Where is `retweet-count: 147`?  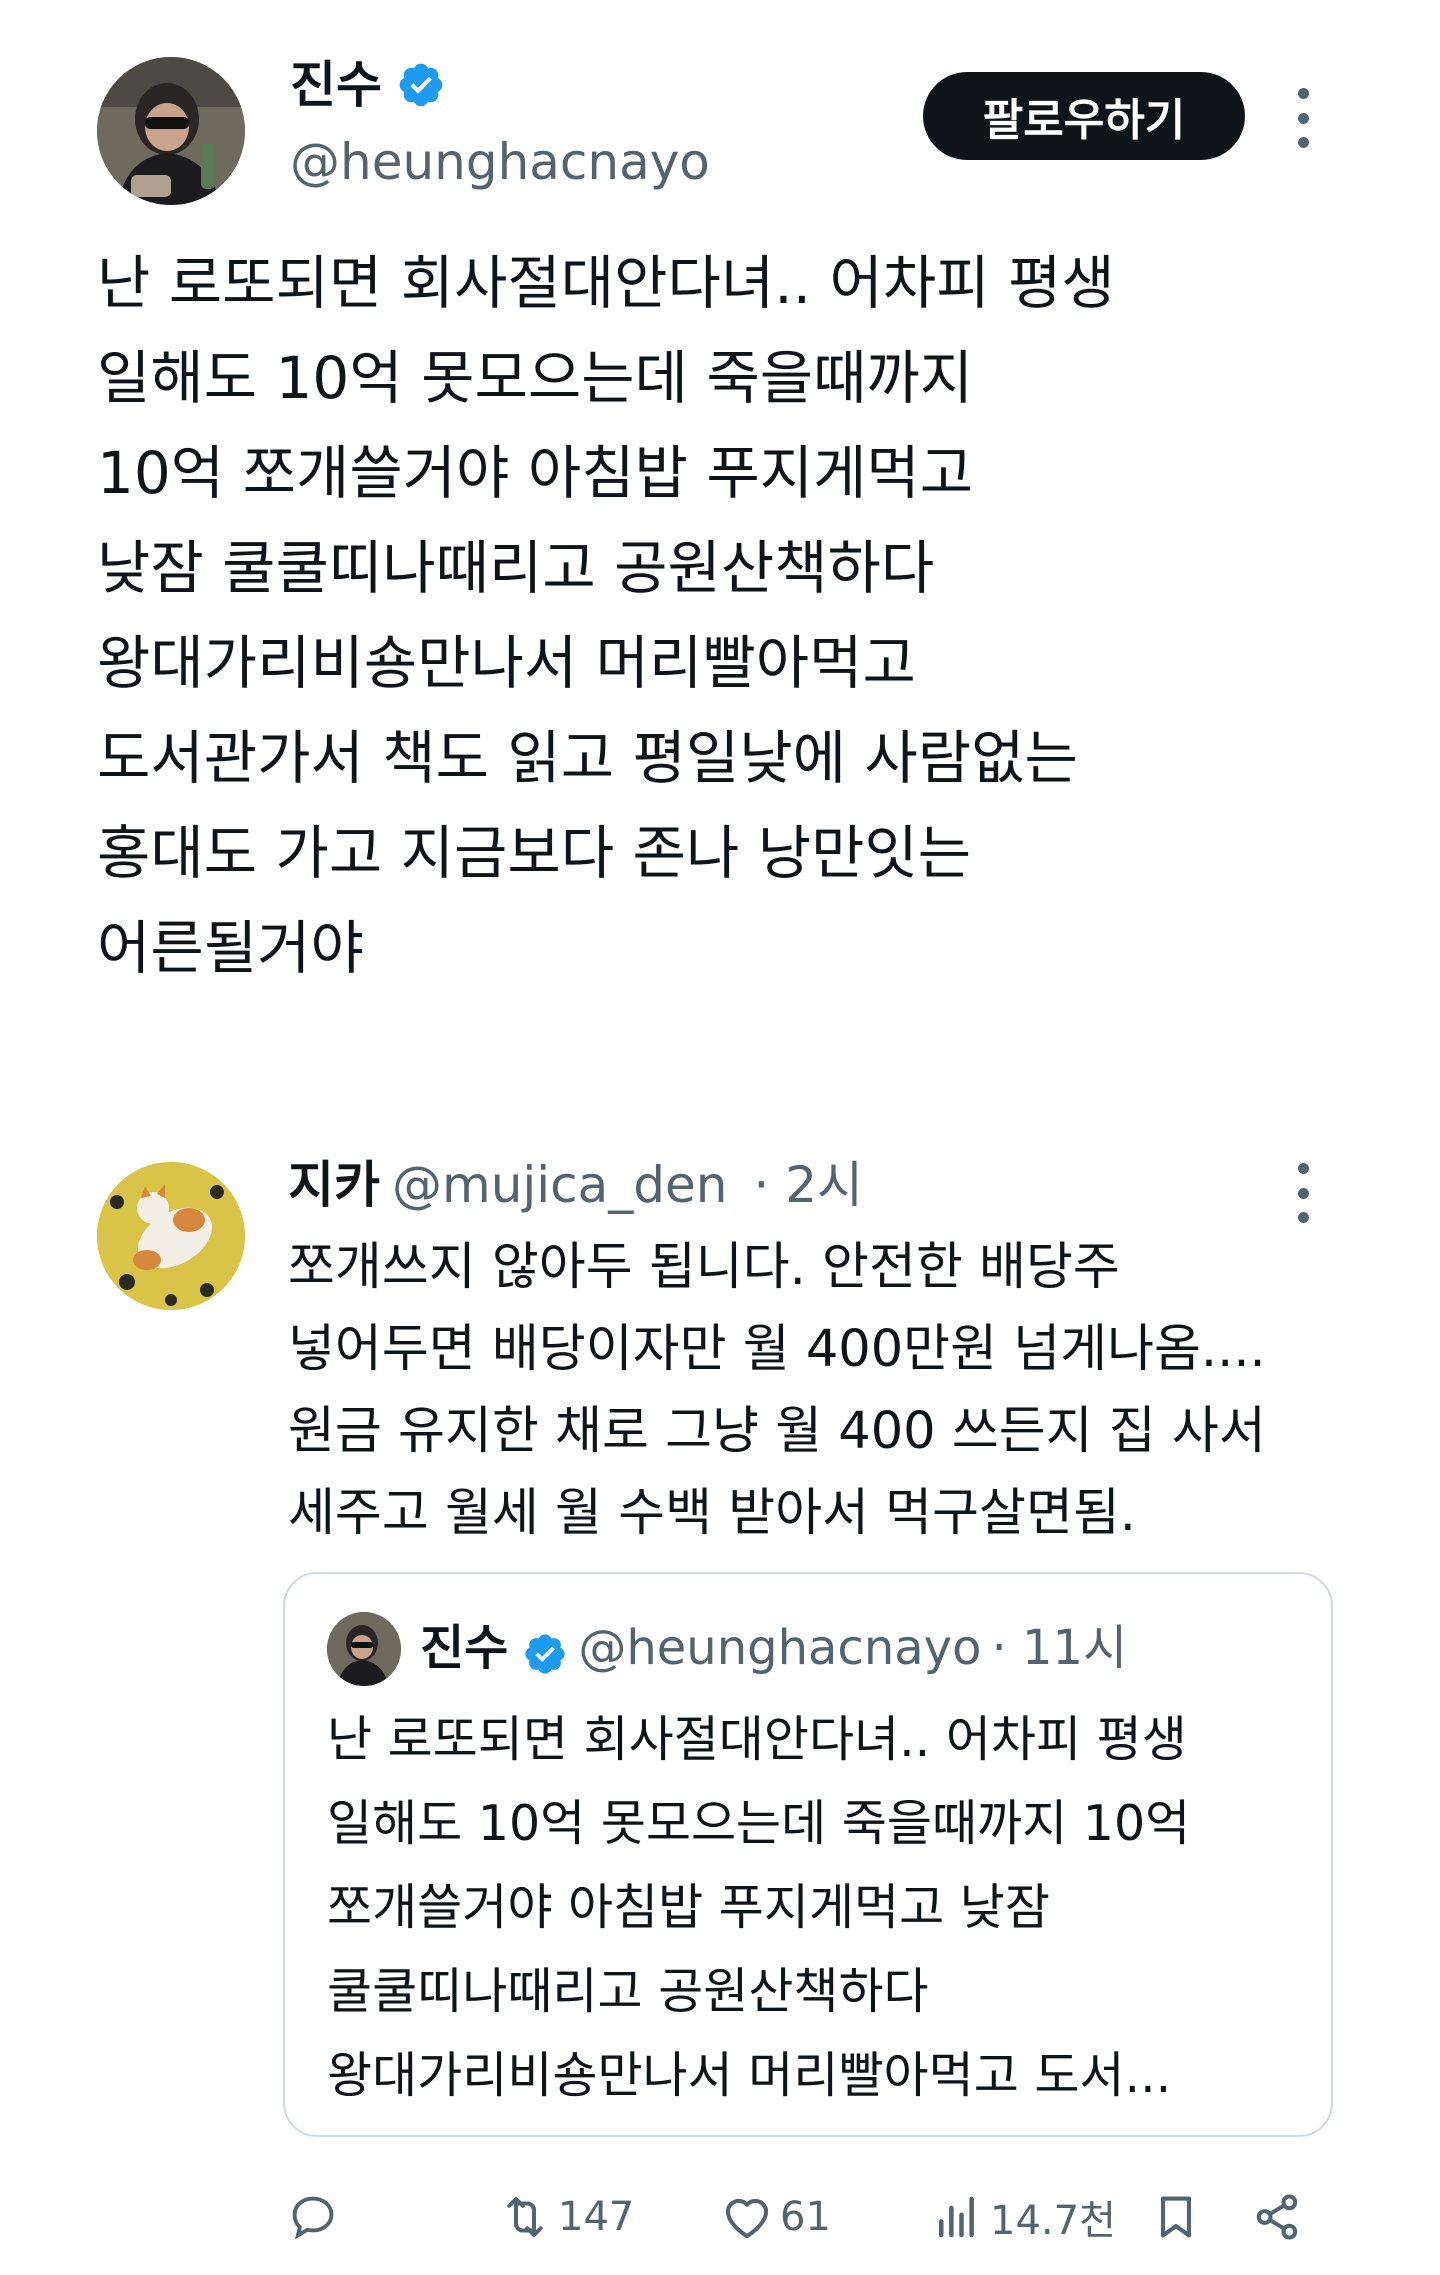
retweet-count: 147 is located at coordinates (596, 2217).